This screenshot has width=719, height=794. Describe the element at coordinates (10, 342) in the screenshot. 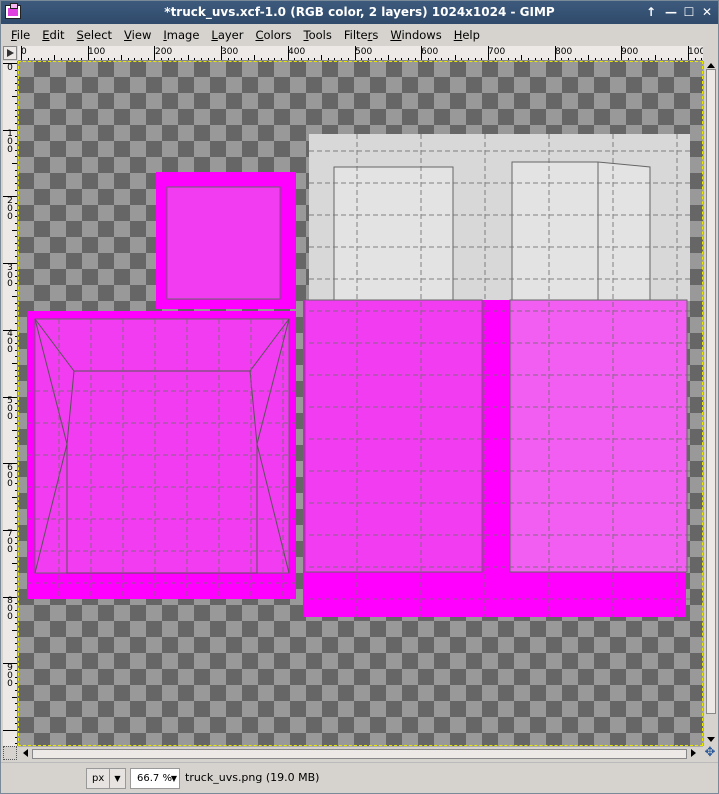

I see `vruler-label-400: 400` at that location.